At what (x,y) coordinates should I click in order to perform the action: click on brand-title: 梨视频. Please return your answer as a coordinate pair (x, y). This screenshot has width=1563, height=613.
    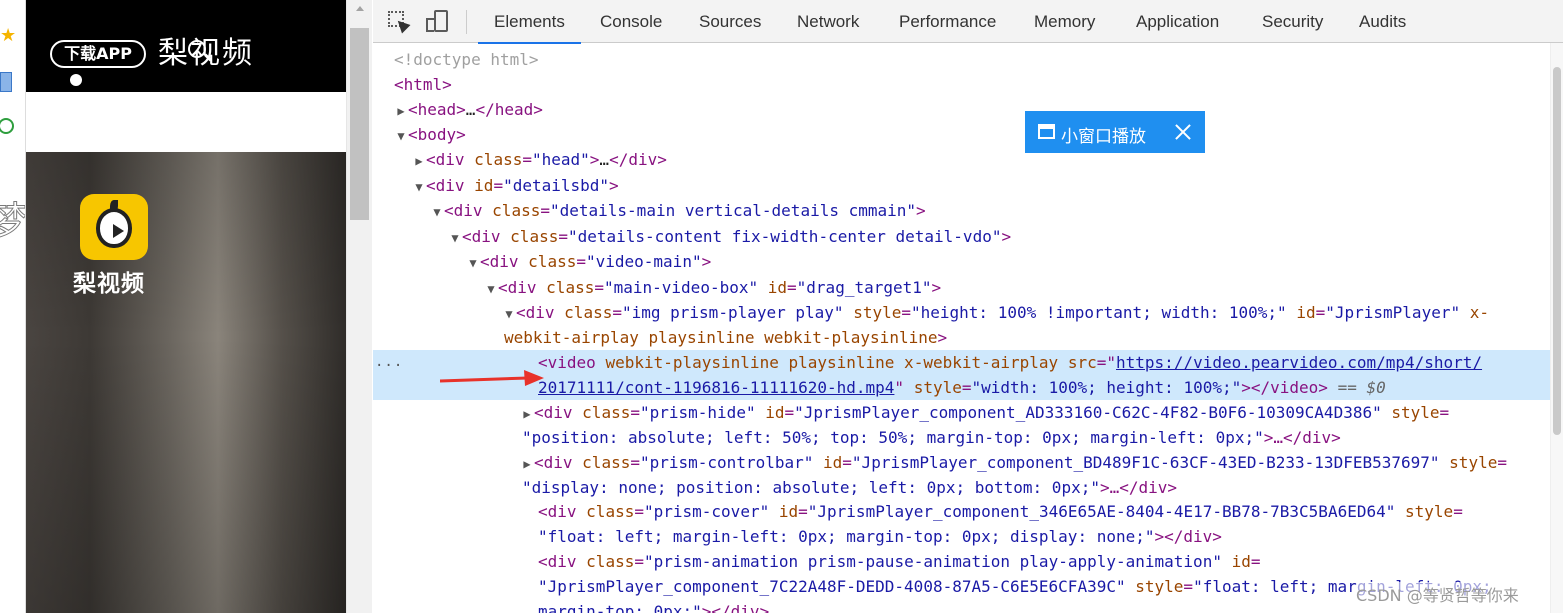
    Looking at the image, I should click on (206, 50).